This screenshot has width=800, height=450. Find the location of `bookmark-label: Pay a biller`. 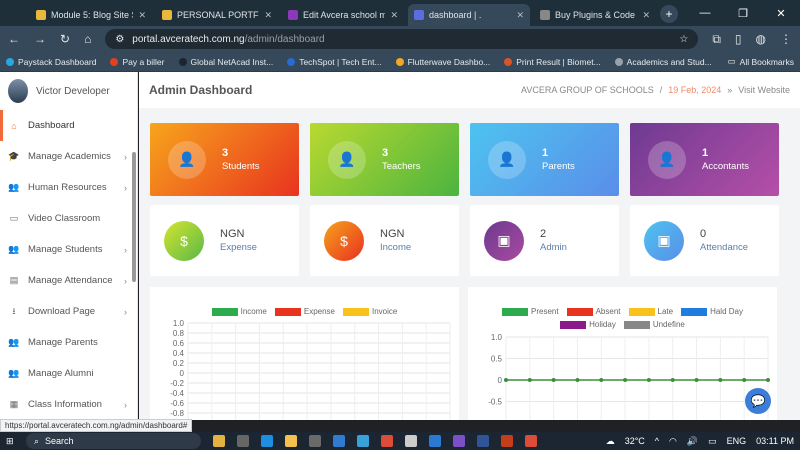

bookmark-label: Pay a biller is located at coordinates (143, 61).